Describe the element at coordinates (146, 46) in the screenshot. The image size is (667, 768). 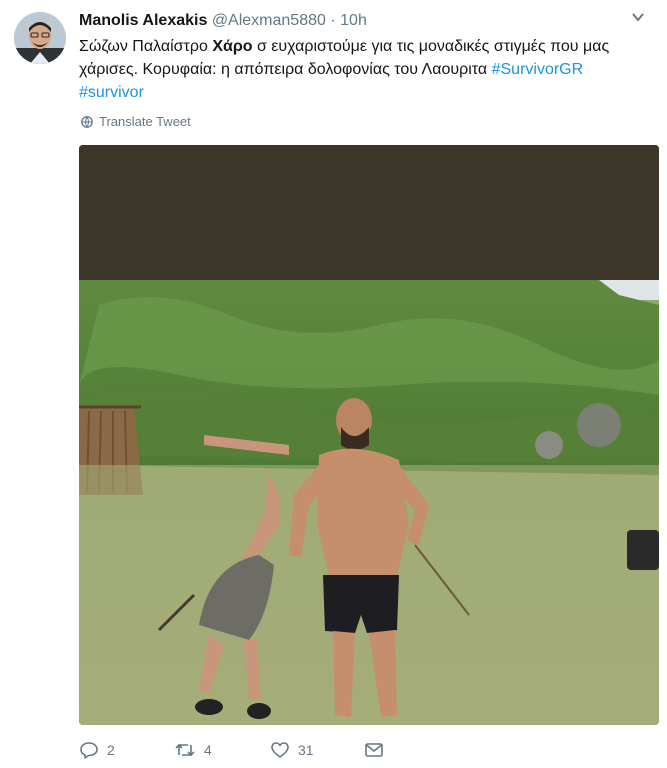
I see `tweet-text-part: Σώζων Παλαίστρο` at that location.